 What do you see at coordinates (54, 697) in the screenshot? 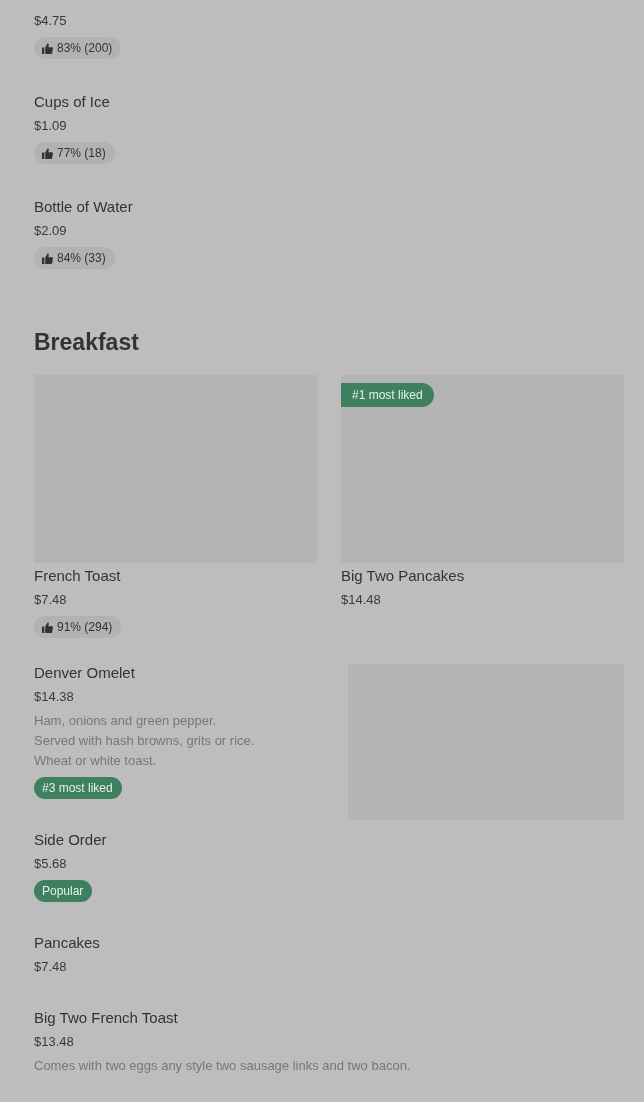
I see `item-price: $14.38` at bounding box center [54, 697].